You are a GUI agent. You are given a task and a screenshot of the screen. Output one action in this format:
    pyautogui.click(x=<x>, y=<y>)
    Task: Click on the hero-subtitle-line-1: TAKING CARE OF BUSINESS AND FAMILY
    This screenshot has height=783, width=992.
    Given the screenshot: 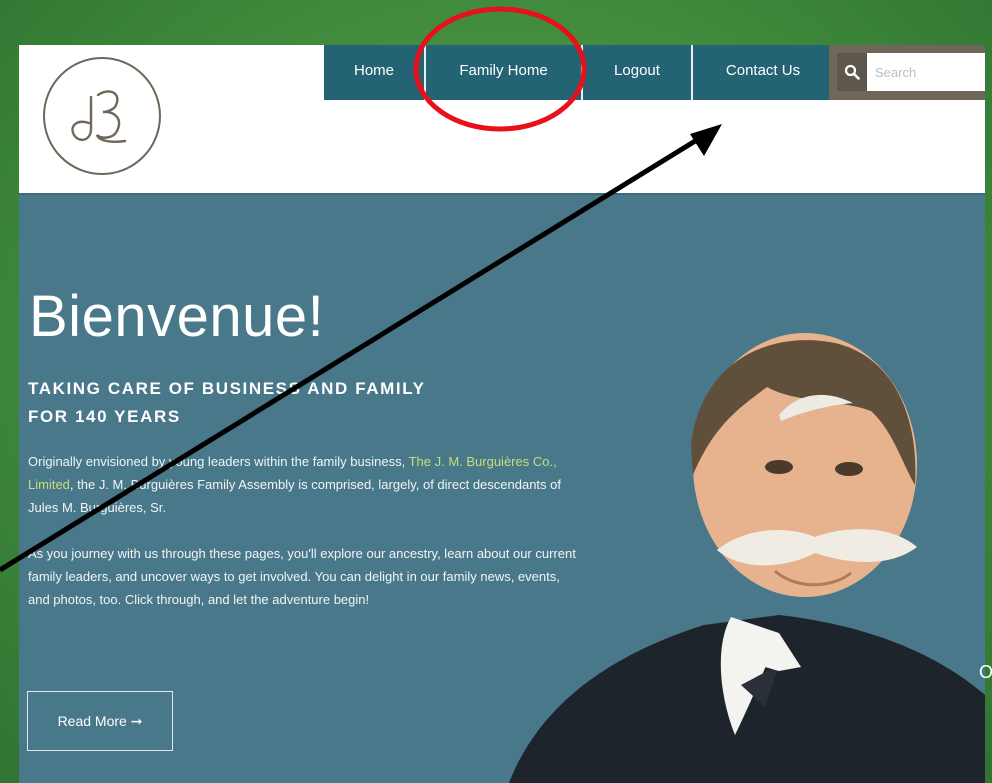 What is the action you would take?
    pyautogui.click(x=227, y=388)
    